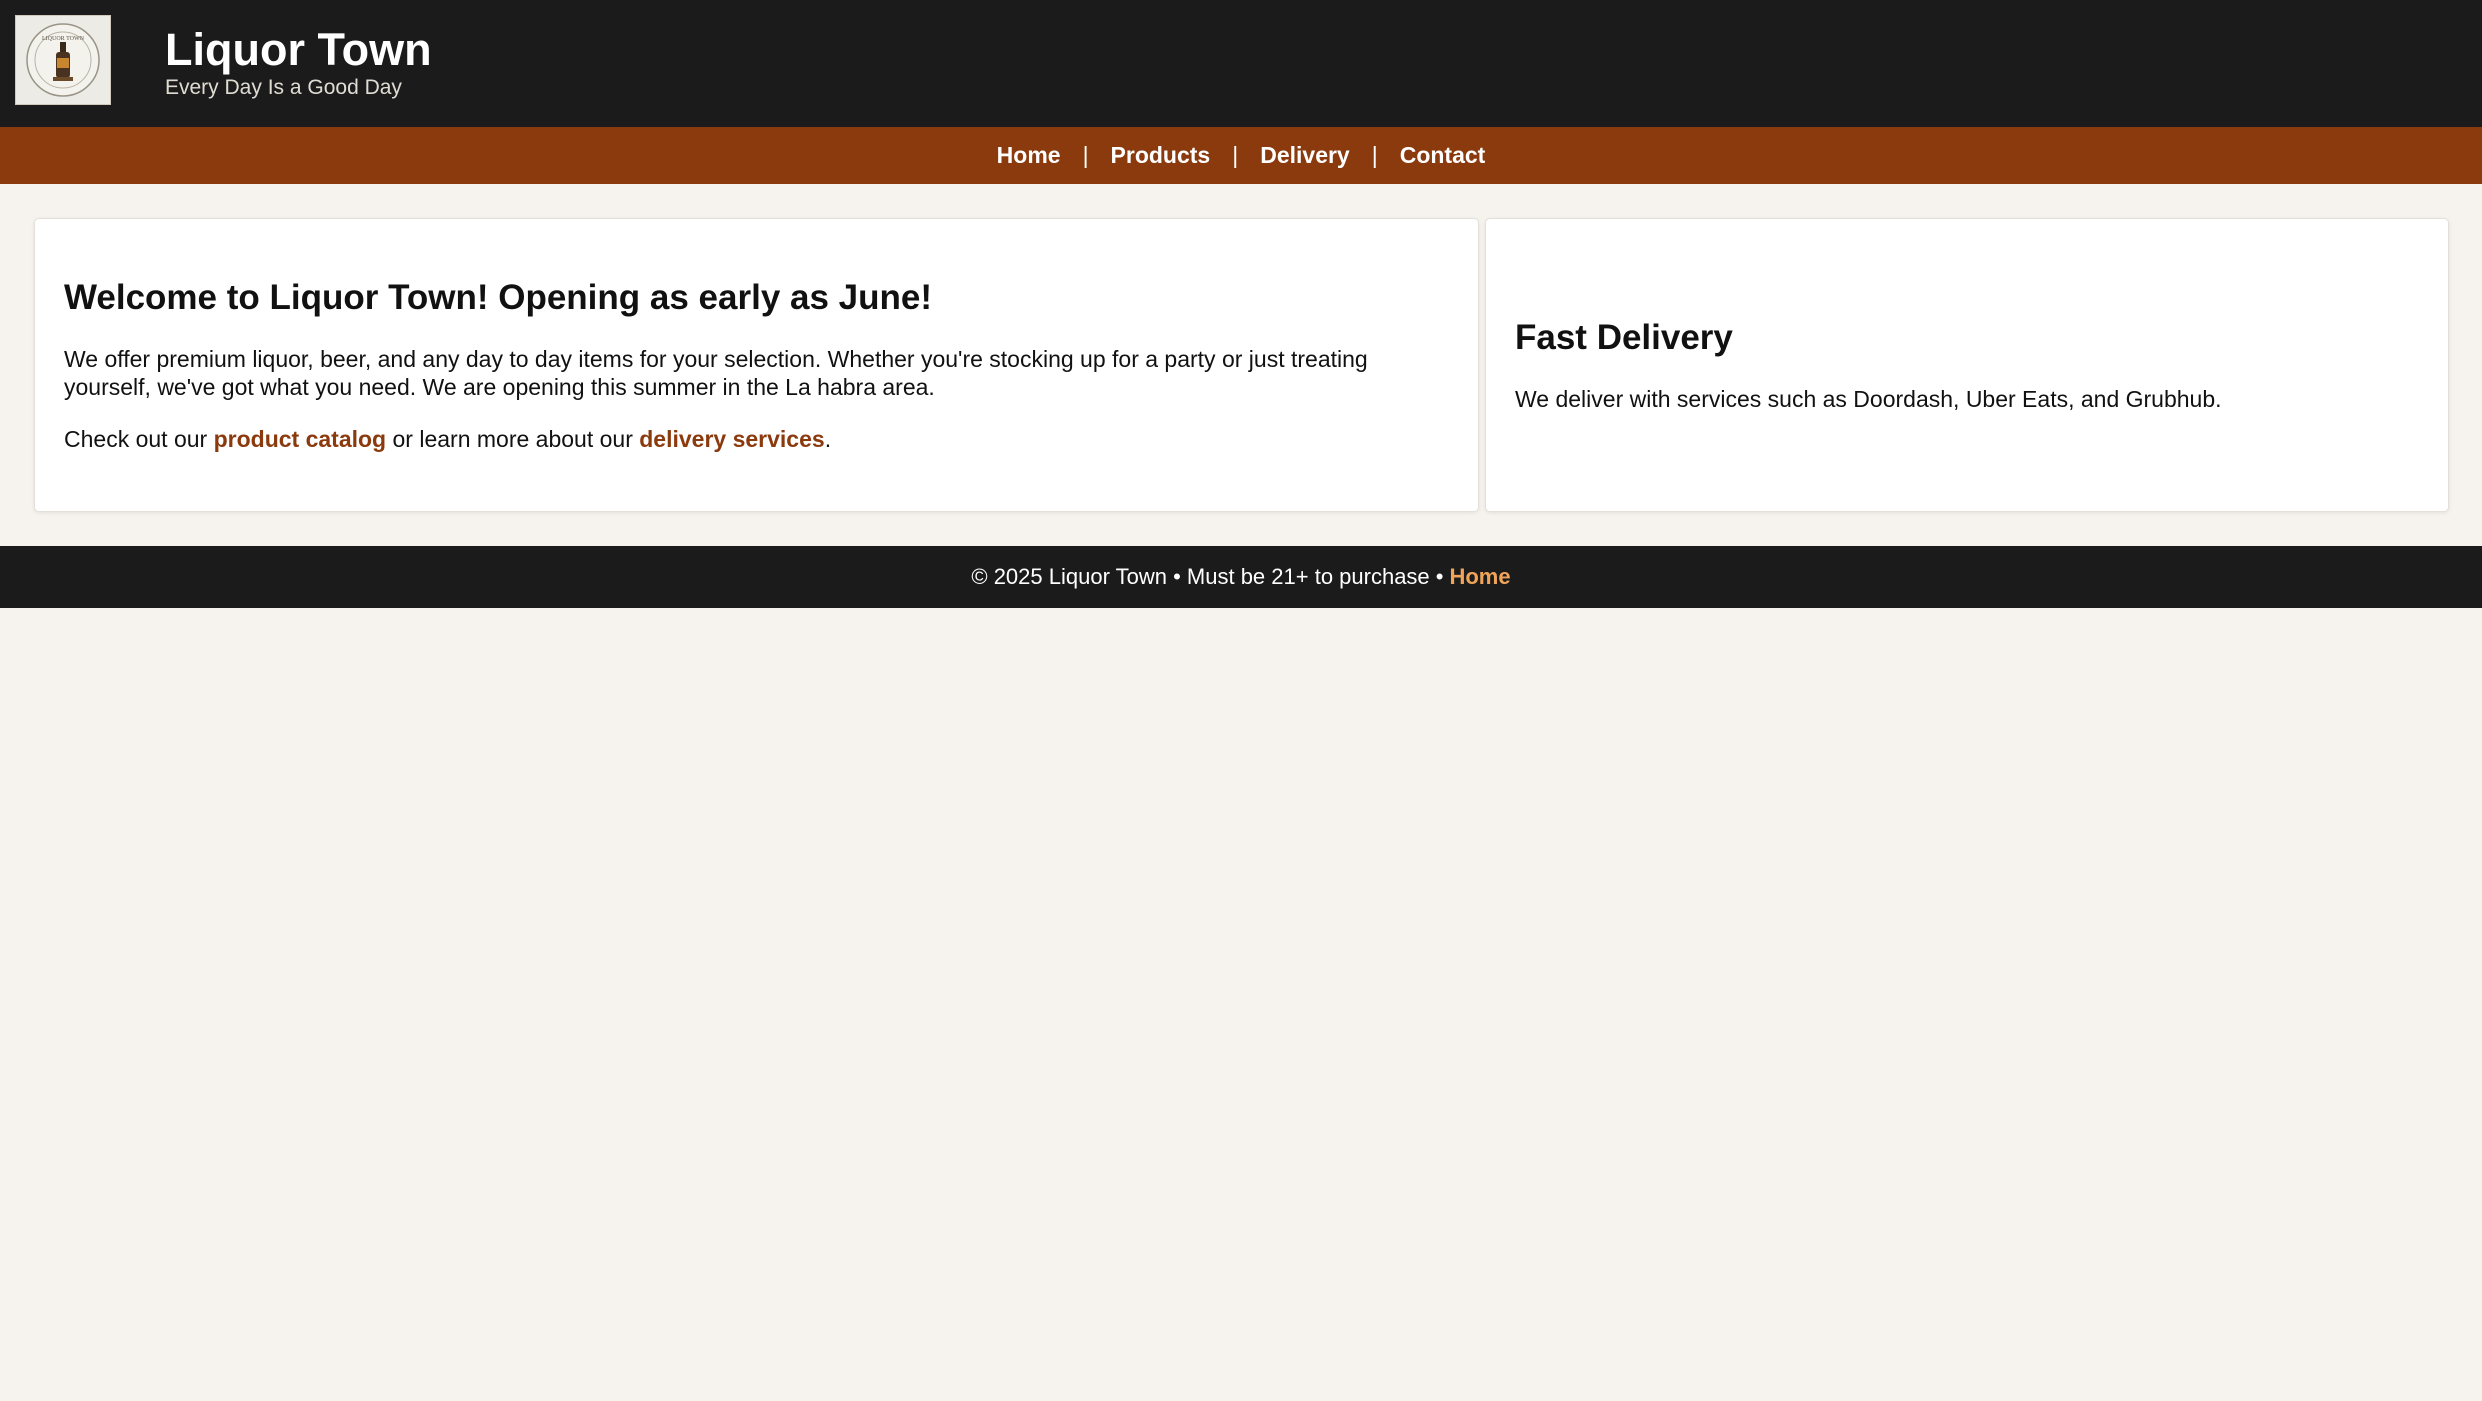  I want to click on nav-link-products: Products, so click(1161, 155).